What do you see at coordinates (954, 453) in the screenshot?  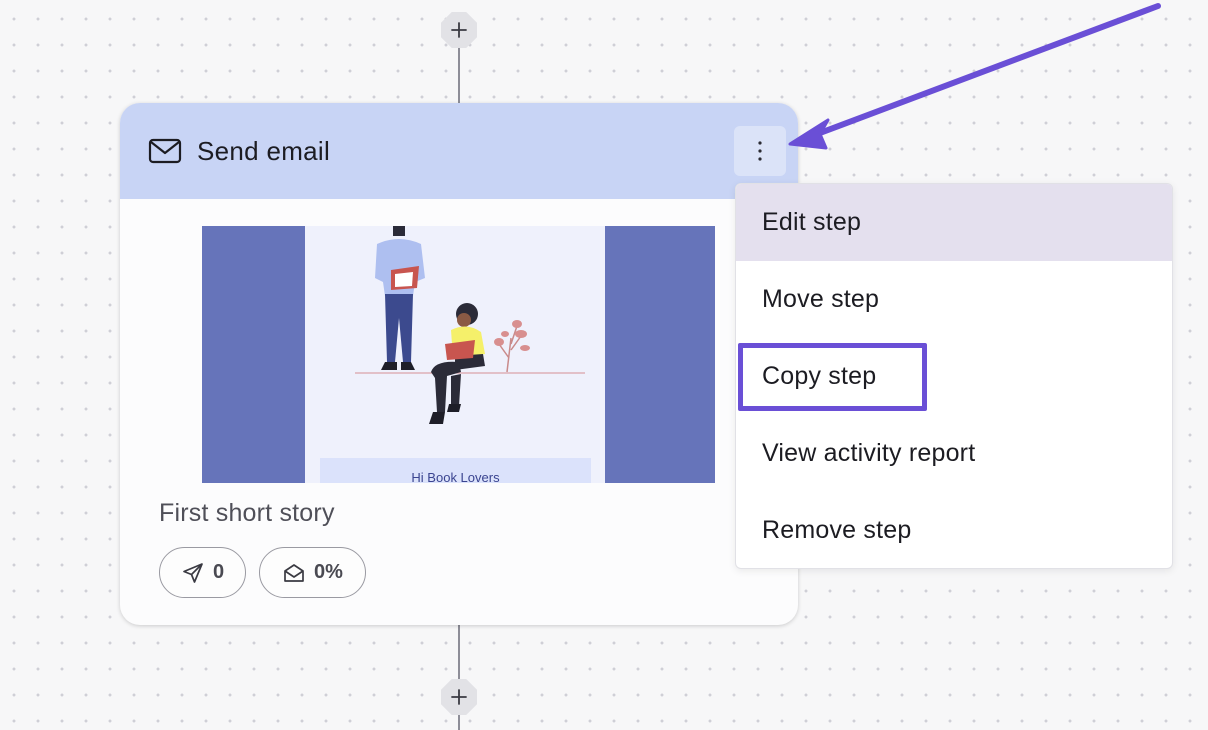 I see `menu-item-view-activity-report: View activity report` at bounding box center [954, 453].